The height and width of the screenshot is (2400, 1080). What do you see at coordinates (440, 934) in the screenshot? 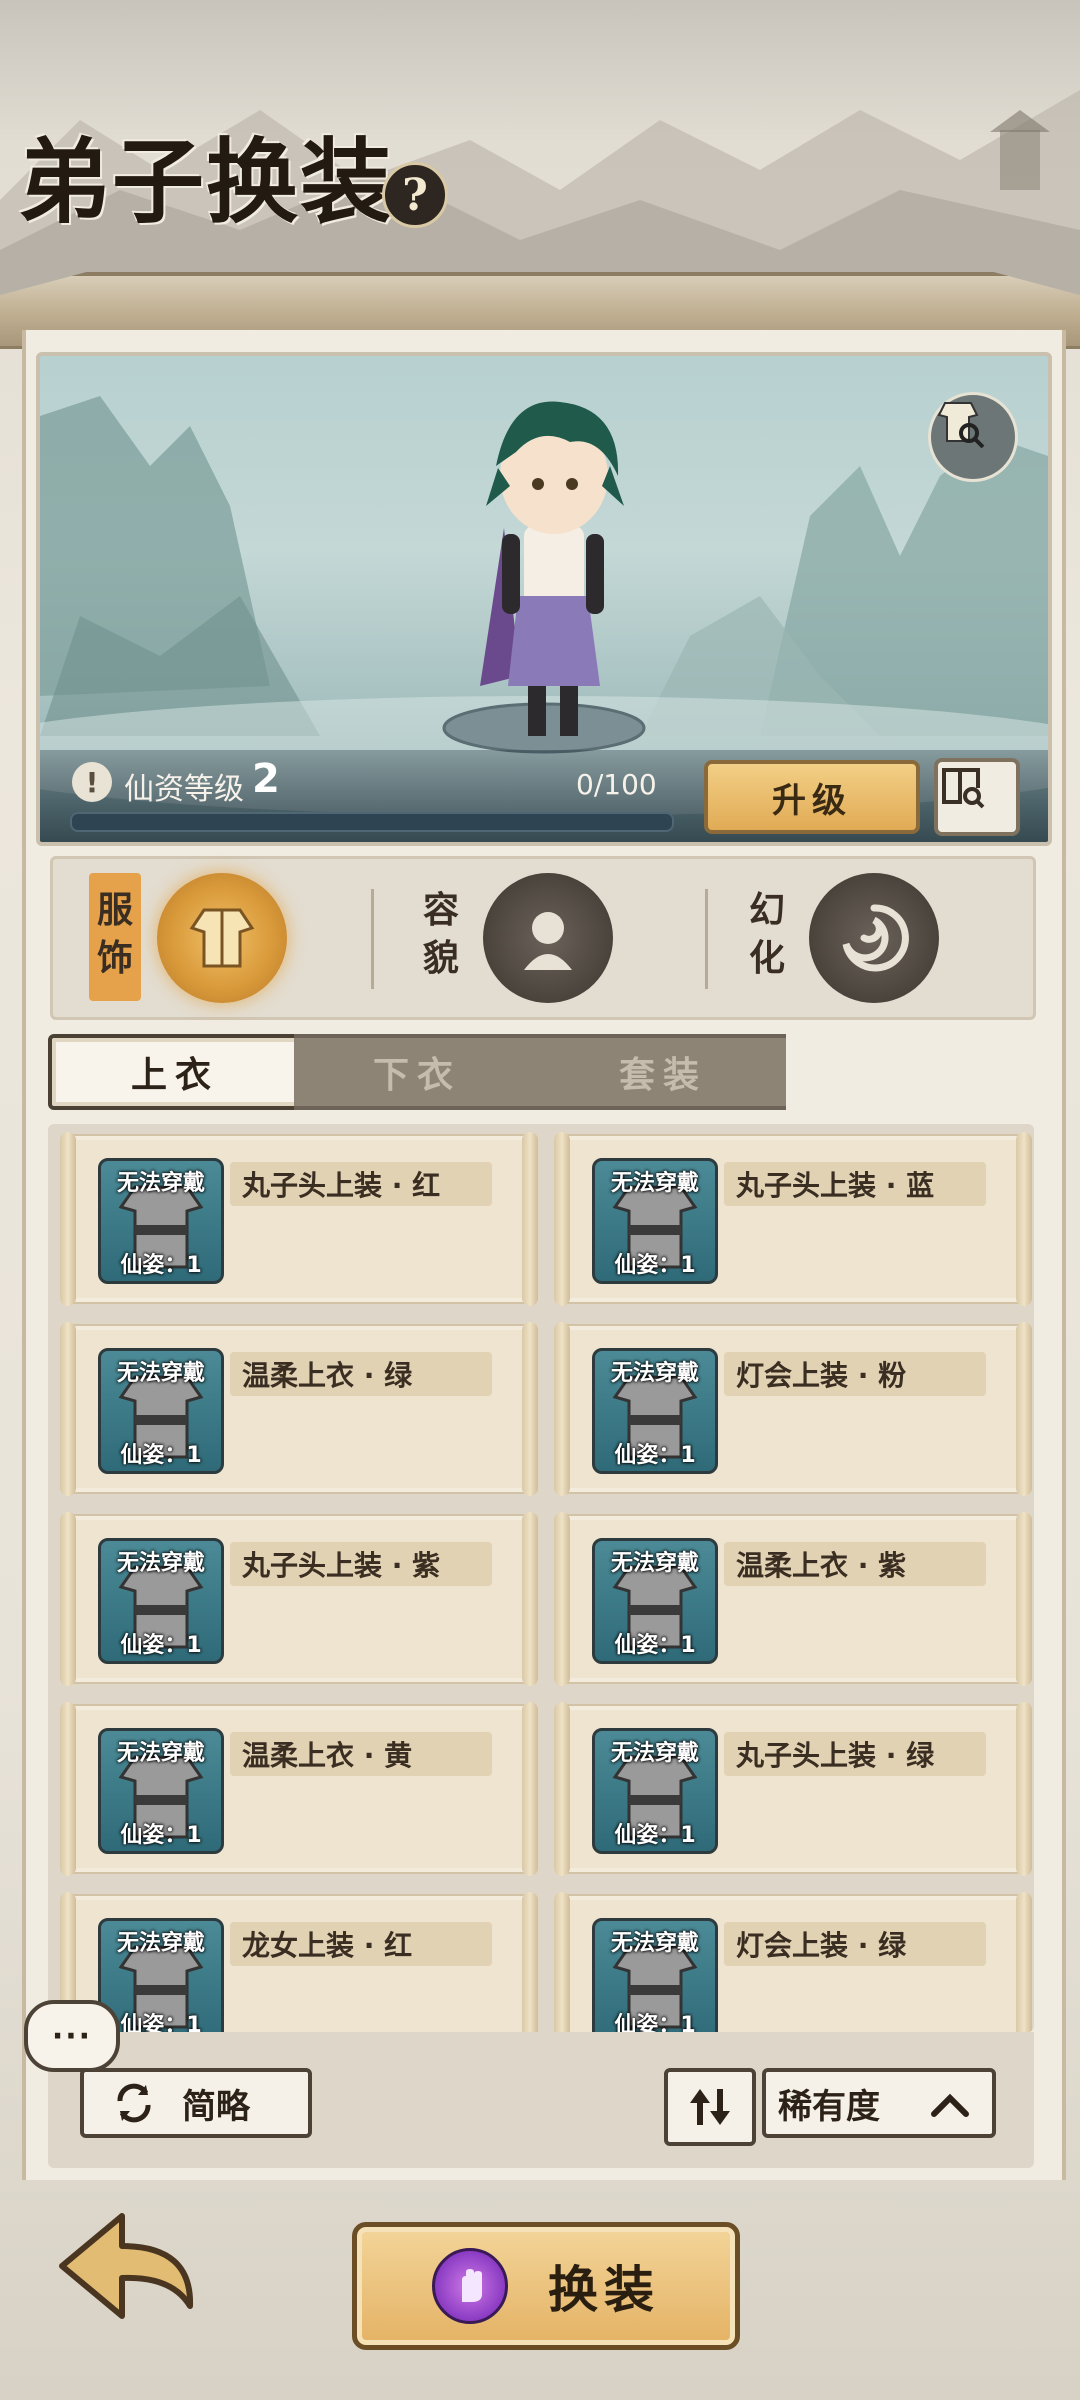
I see `category-label: 容貌` at bounding box center [440, 934].